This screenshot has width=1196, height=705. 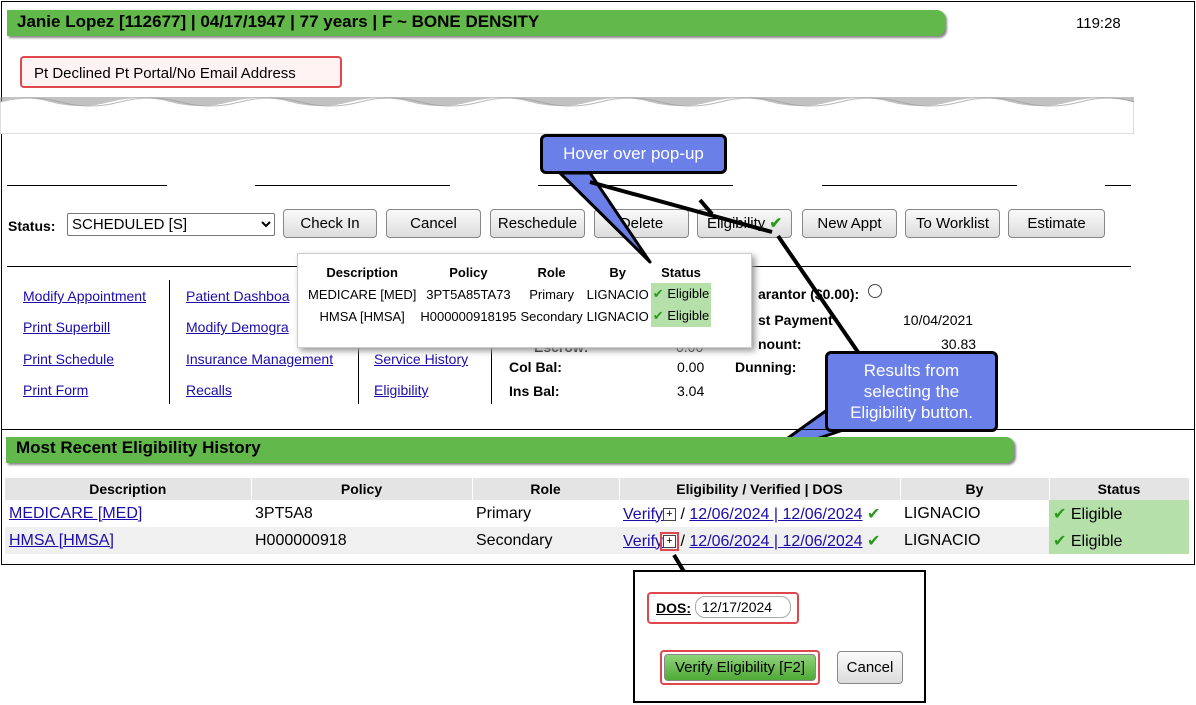 I want to click on history-header: Policy, so click(x=362, y=489).